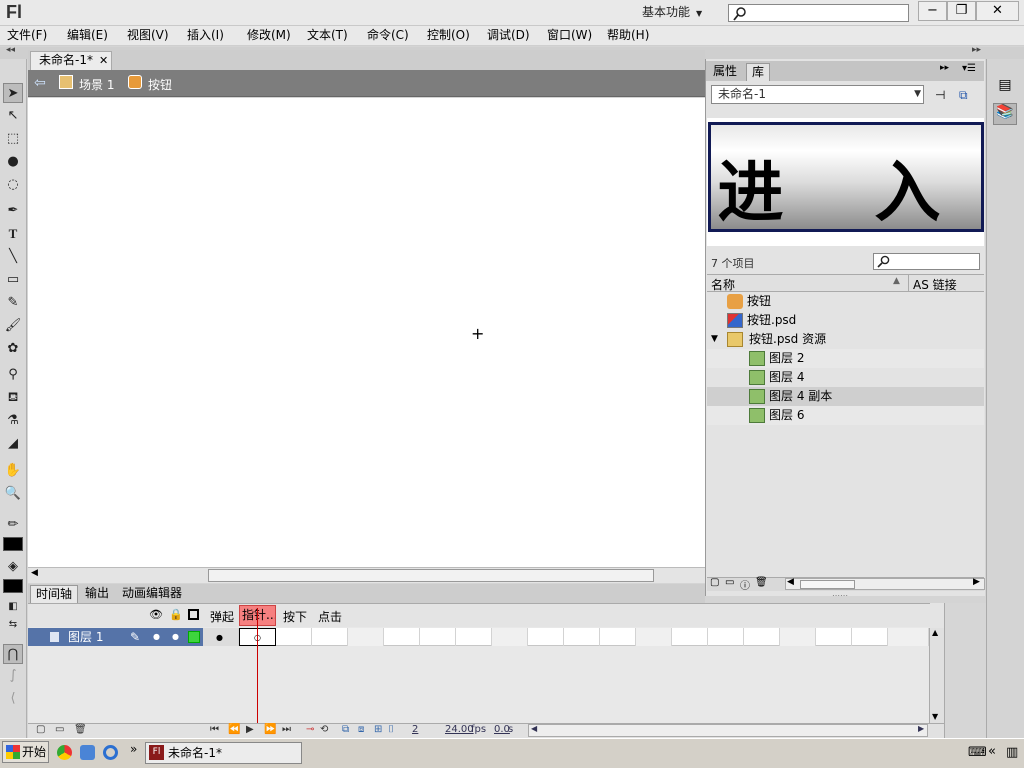 The image size is (1024, 768). Describe the element at coordinates (1012, 752) in the screenshot. I see `network-icon: ▥` at that location.